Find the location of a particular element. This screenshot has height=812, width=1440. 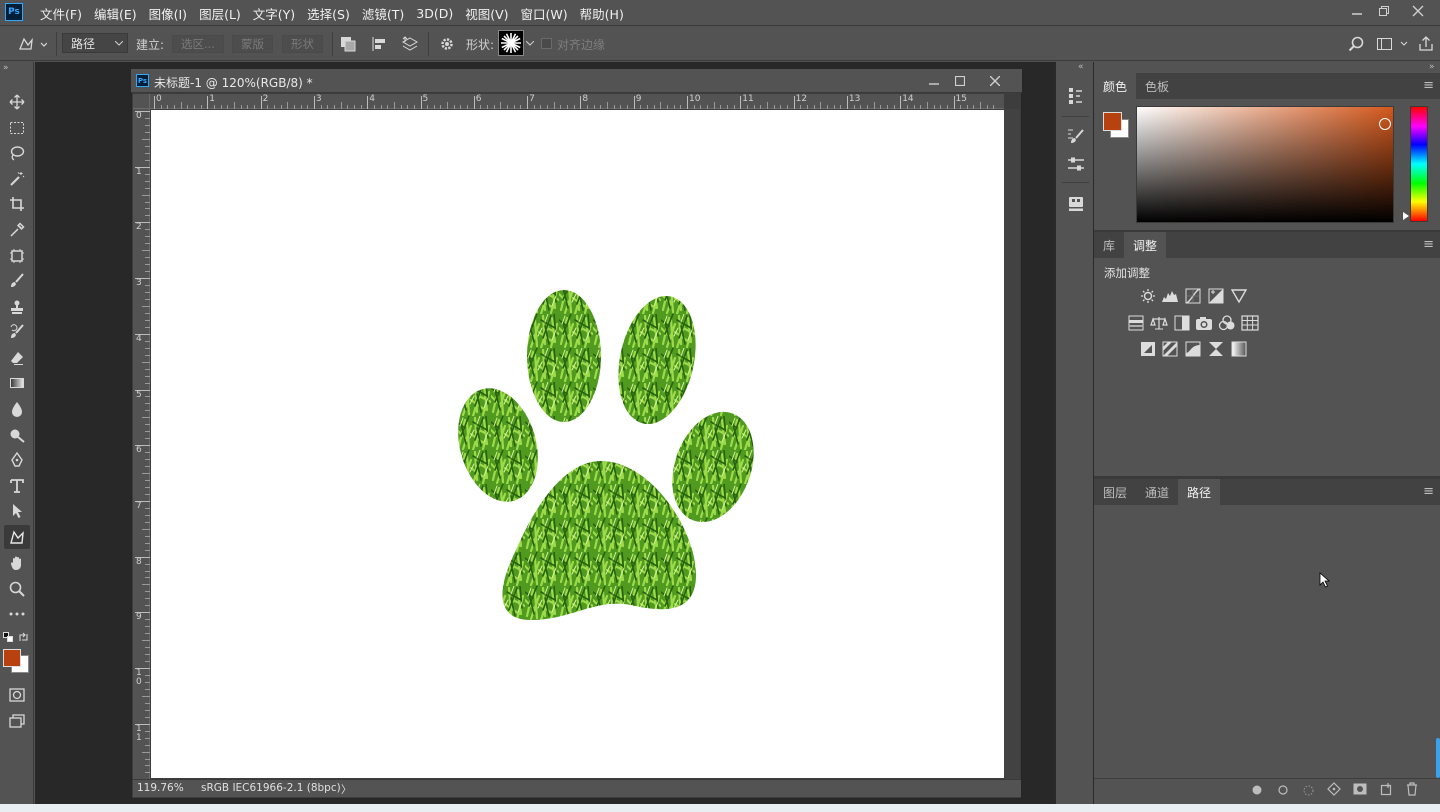

curves-icon is located at coordinates (1193, 296).